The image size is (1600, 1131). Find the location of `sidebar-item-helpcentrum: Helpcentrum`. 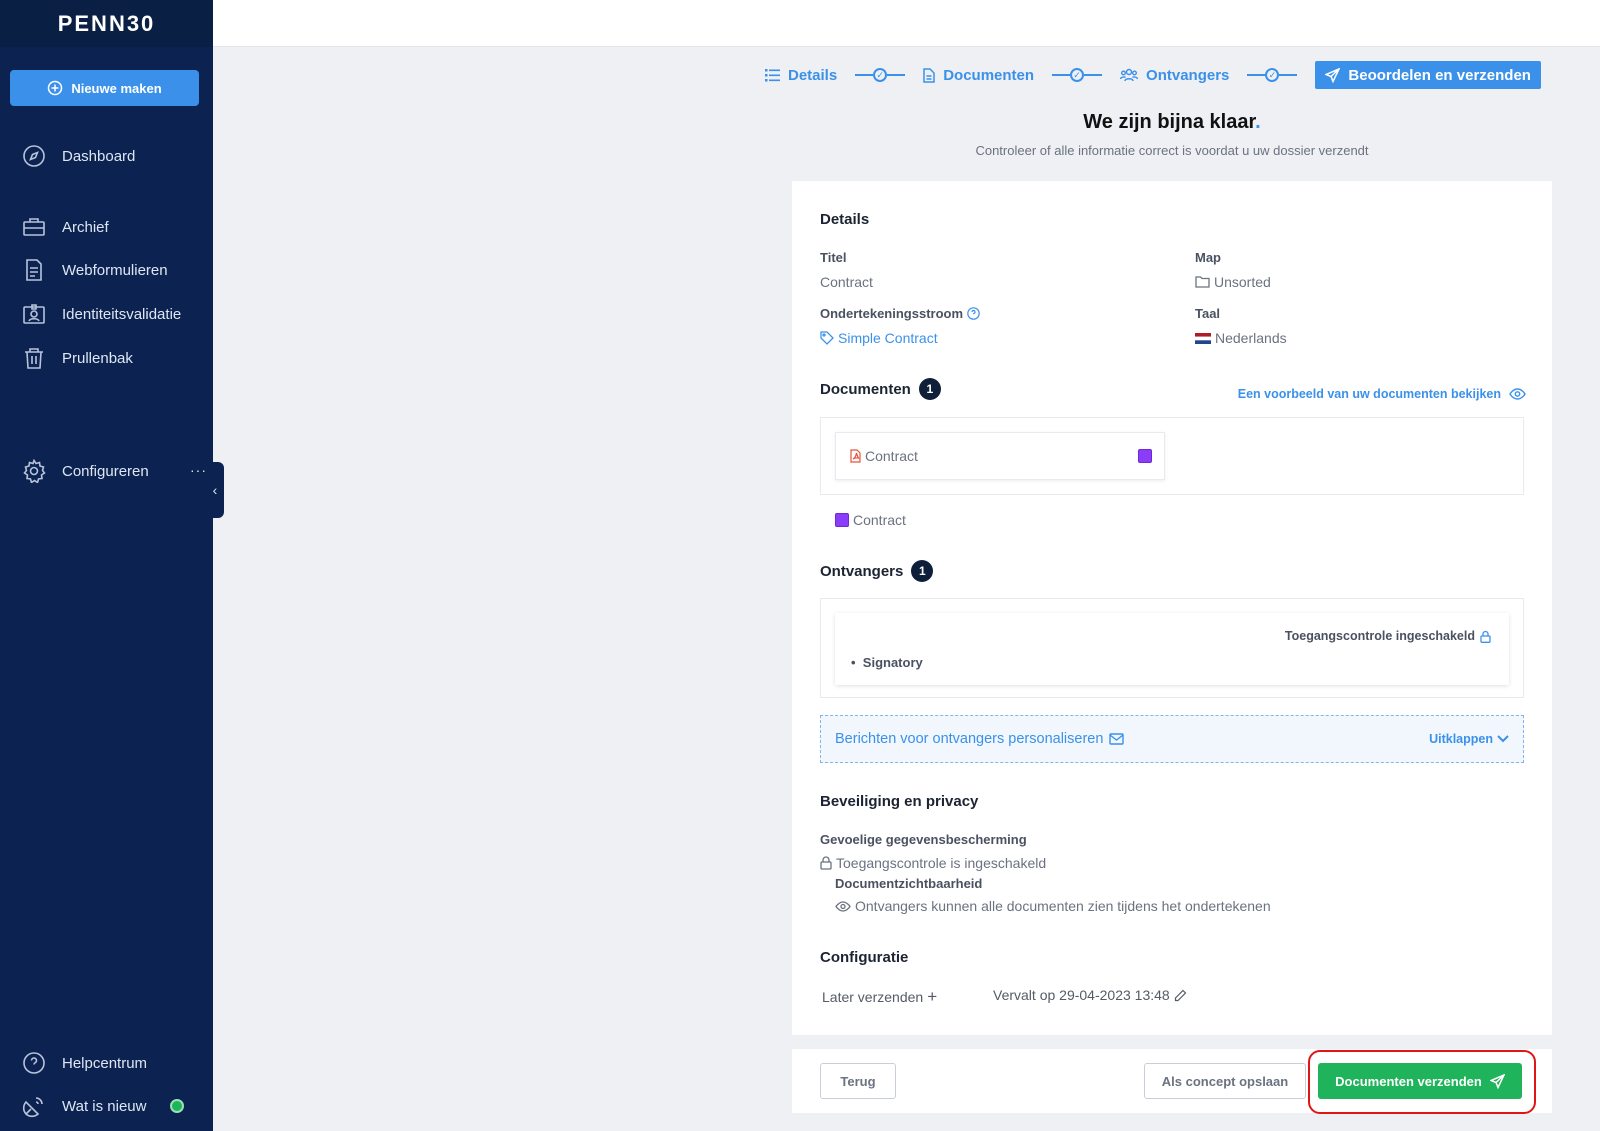

sidebar-item-helpcentrum: Helpcentrum is located at coordinates (84, 1063).